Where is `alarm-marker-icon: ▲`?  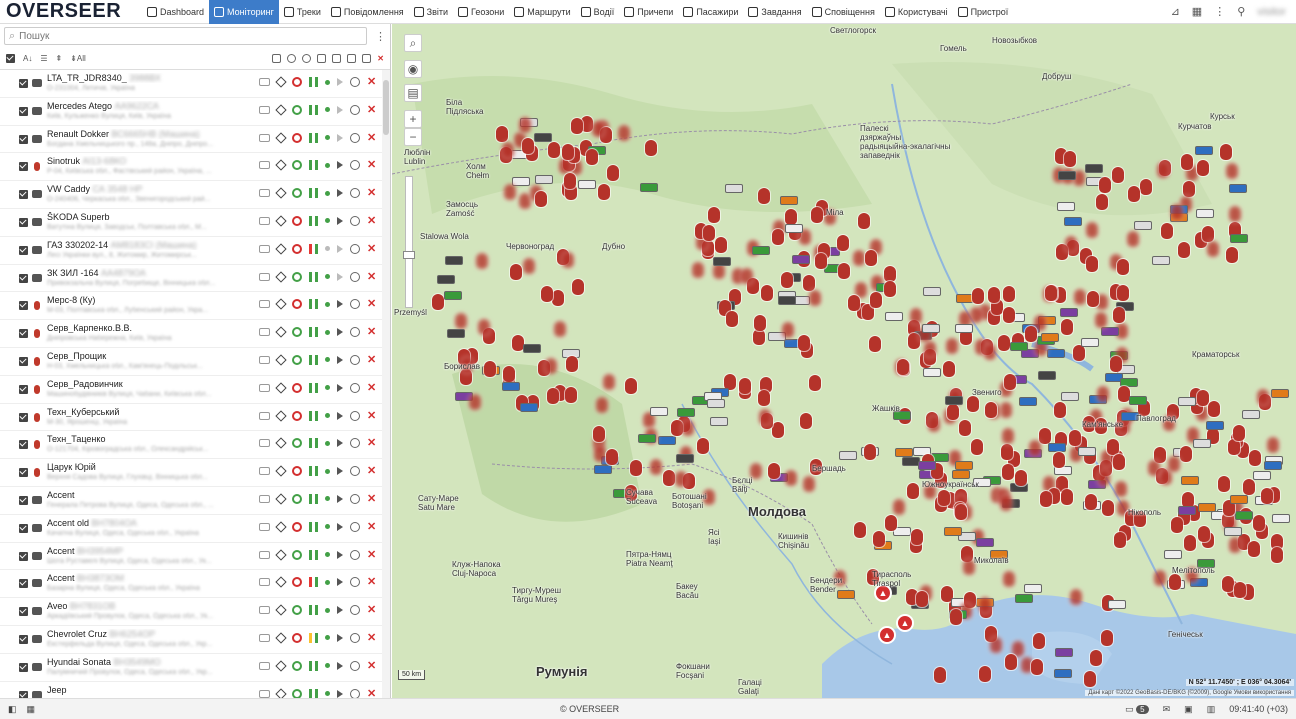 alarm-marker-icon: ▲ is located at coordinates (887, 635).